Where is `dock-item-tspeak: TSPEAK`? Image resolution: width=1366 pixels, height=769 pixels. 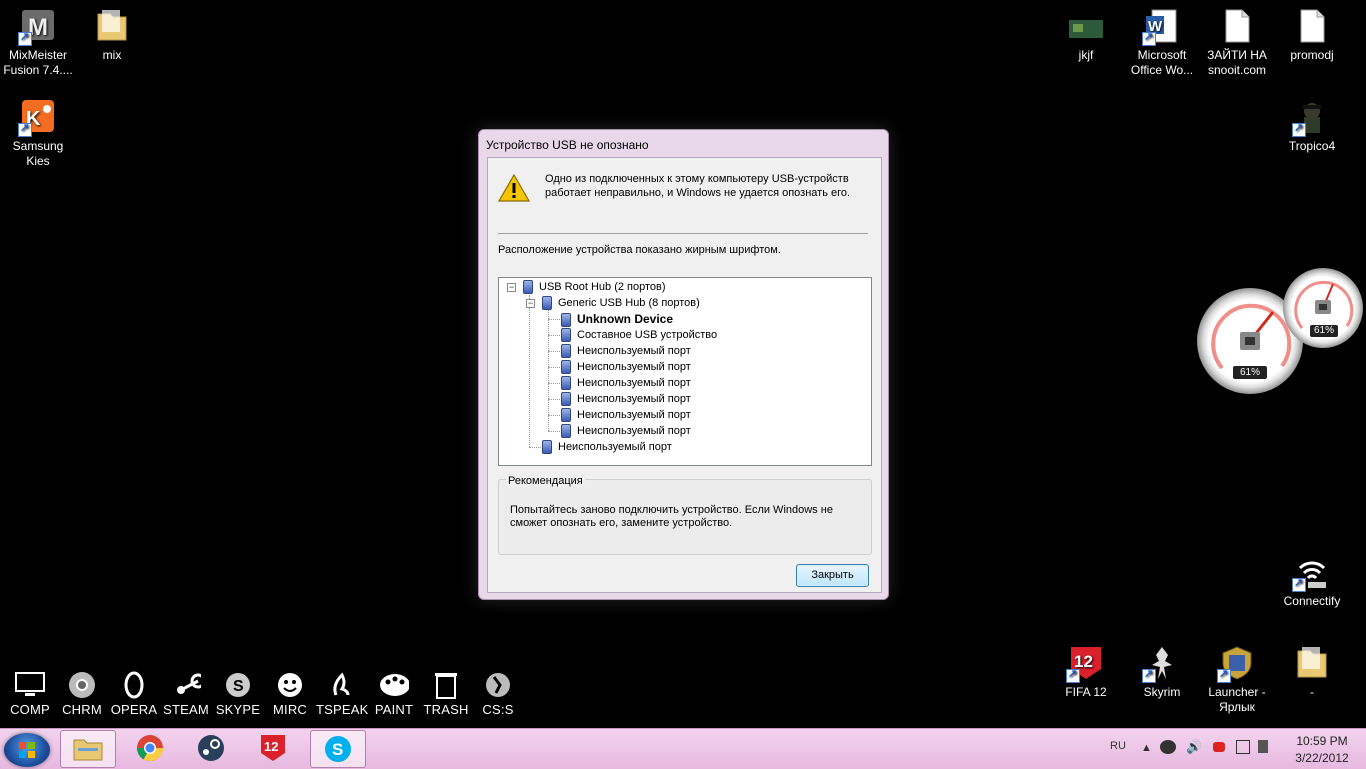 dock-item-tspeak: TSPEAK is located at coordinates (342, 693).